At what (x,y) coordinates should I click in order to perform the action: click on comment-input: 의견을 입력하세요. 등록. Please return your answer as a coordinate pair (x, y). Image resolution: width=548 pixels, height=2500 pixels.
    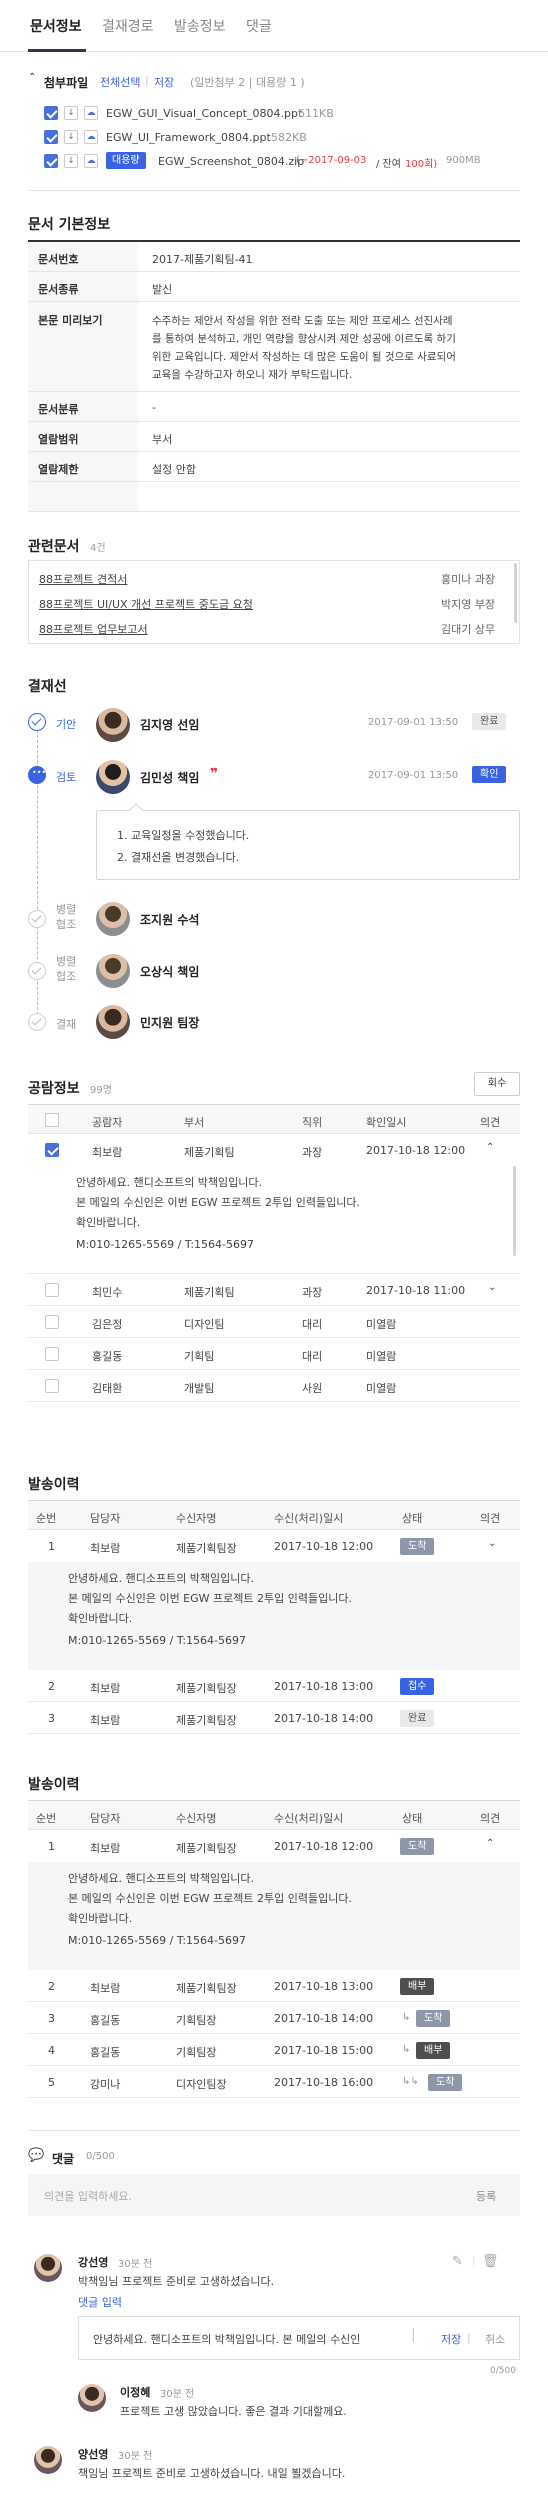
    Looking at the image, I should click on (274, 2195).